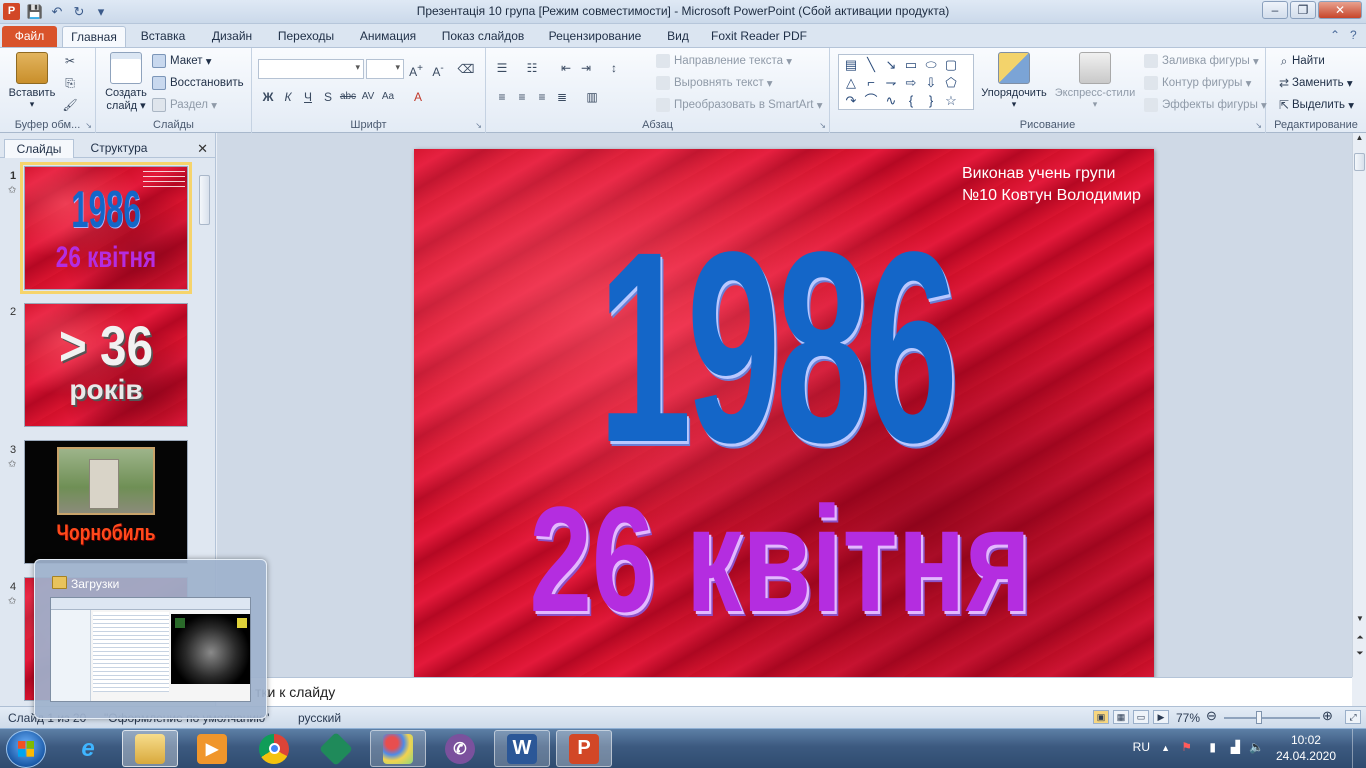  I want to click on align-center-icon: ≡, so click(522, 97).